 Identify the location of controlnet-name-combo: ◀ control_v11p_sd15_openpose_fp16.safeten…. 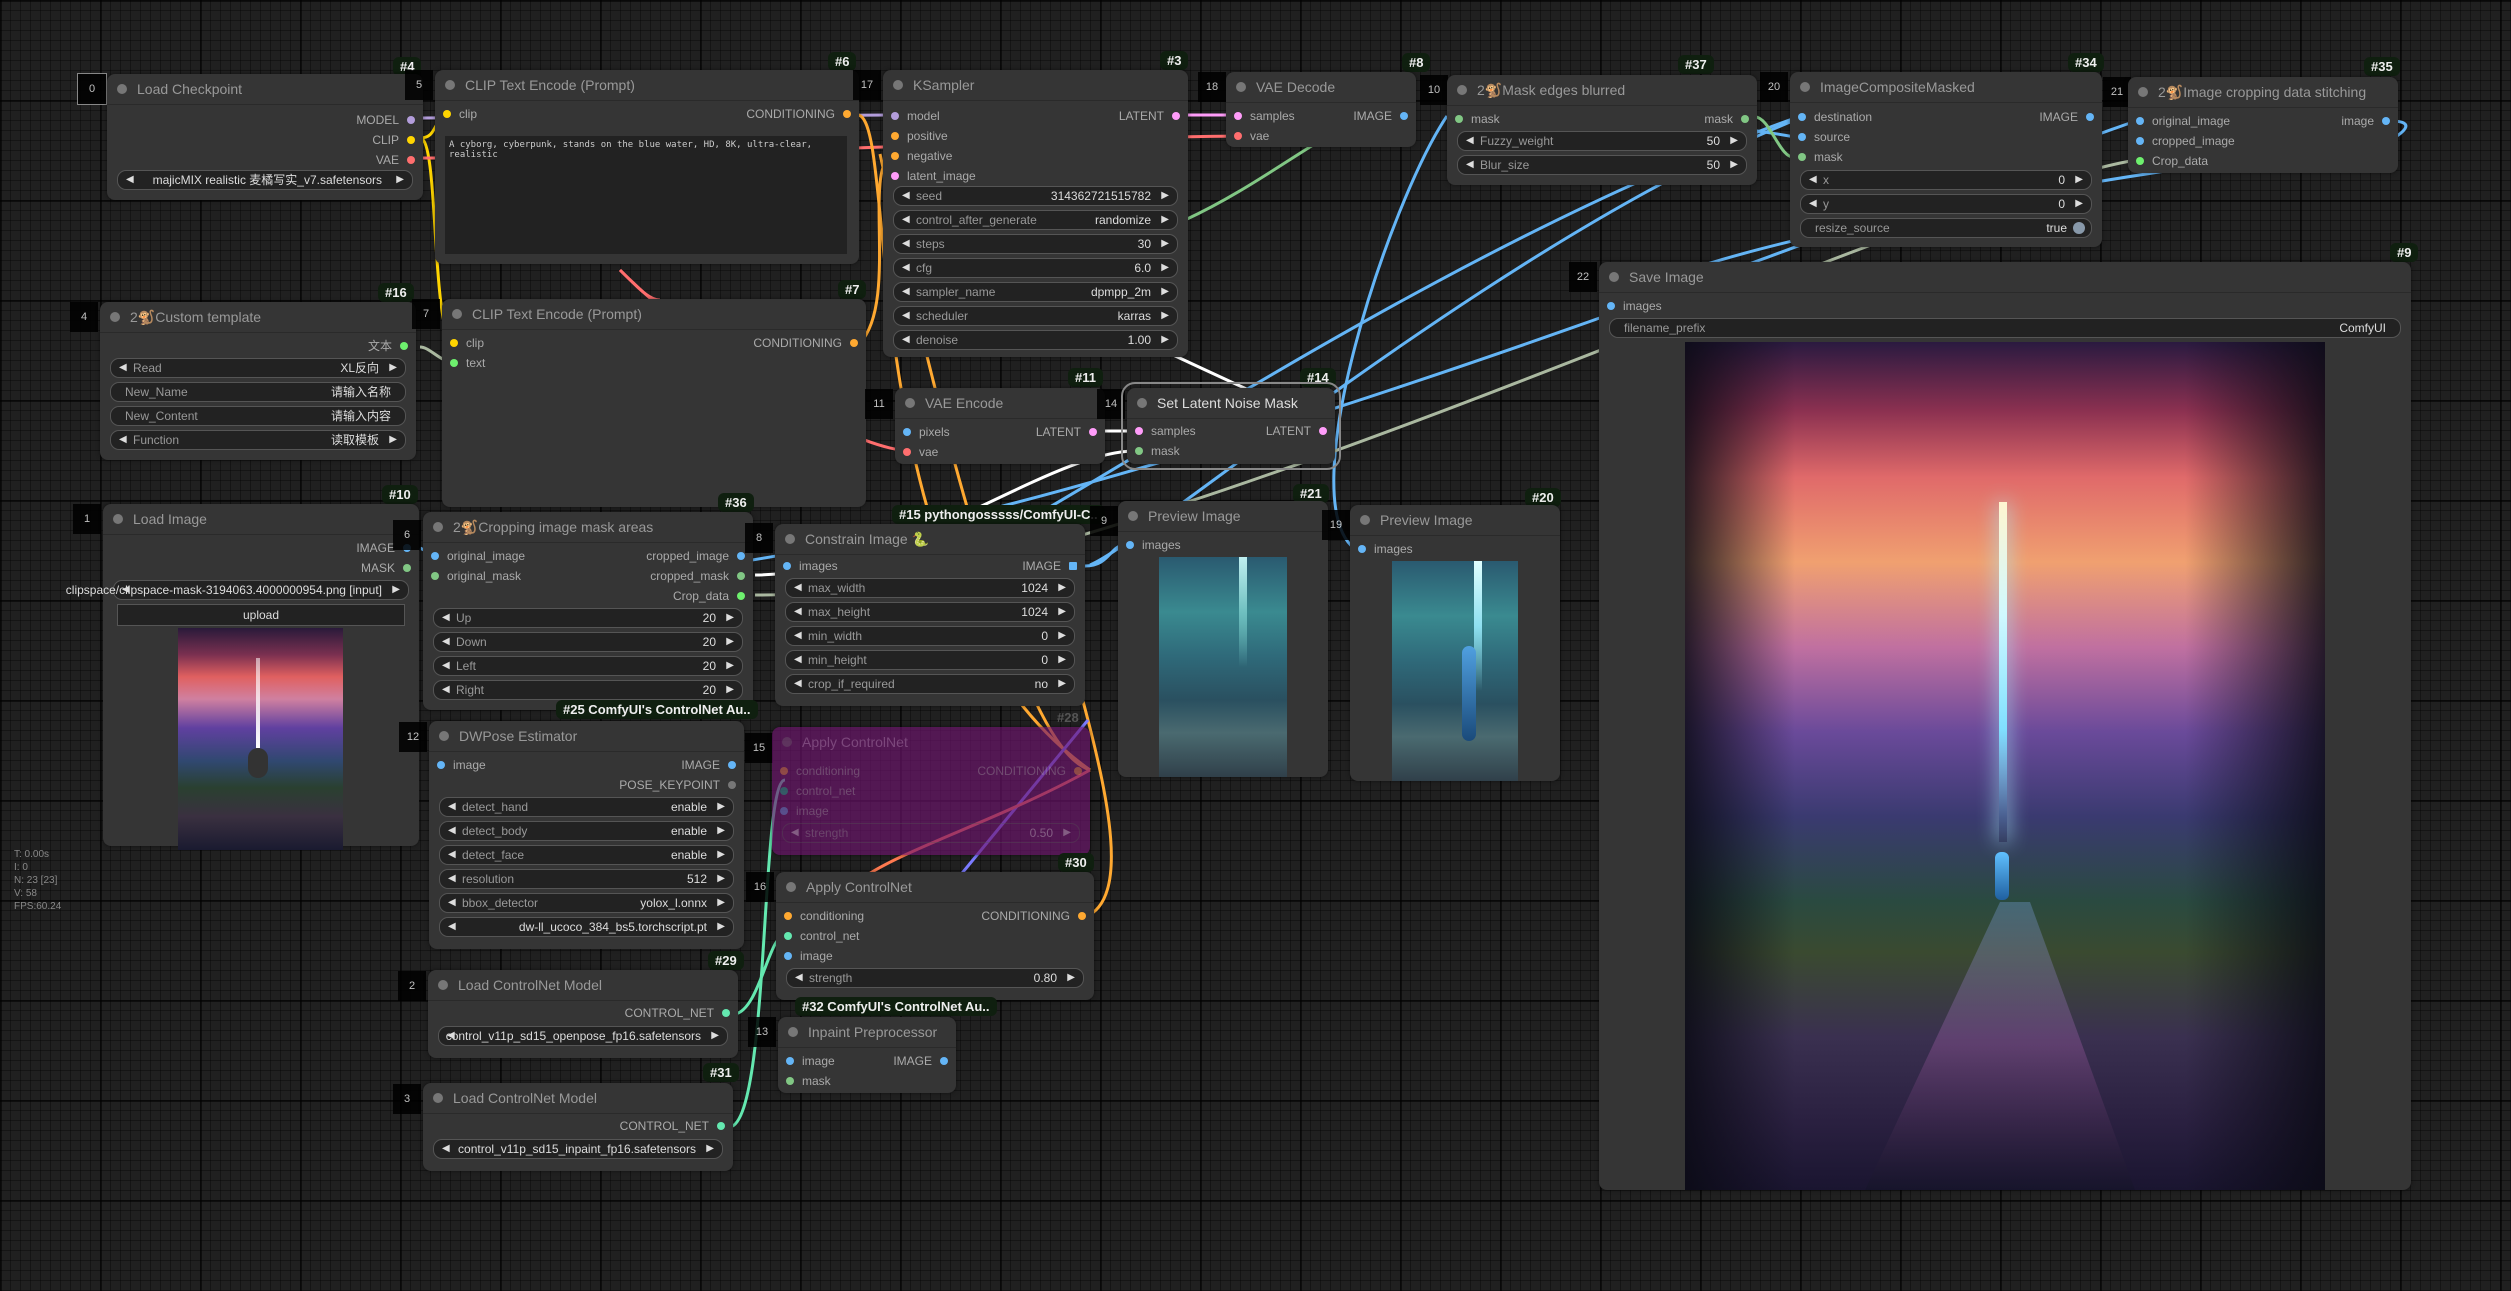
(583, 1036).